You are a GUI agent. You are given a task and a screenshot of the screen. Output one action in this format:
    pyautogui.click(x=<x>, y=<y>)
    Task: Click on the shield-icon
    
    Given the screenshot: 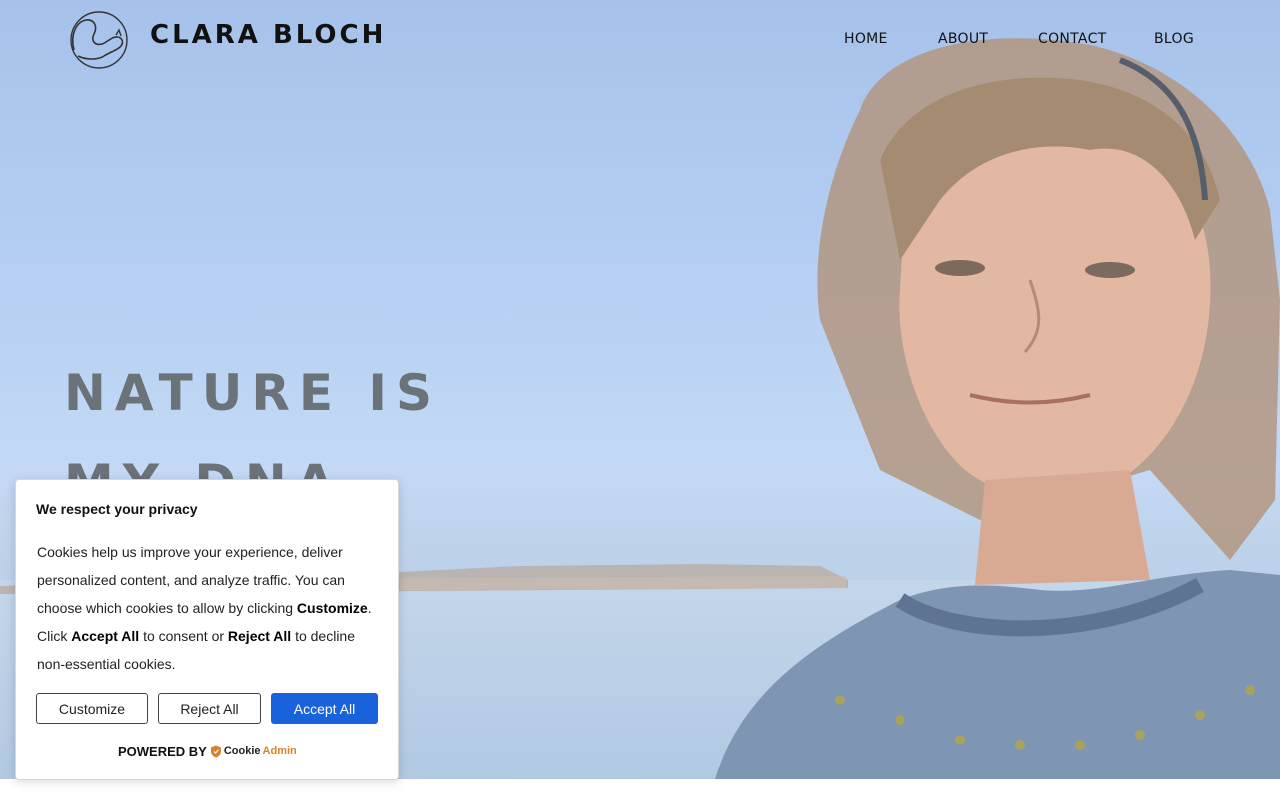 What is the action you would take?
    pyautogui.click(x=215, y=751)
    